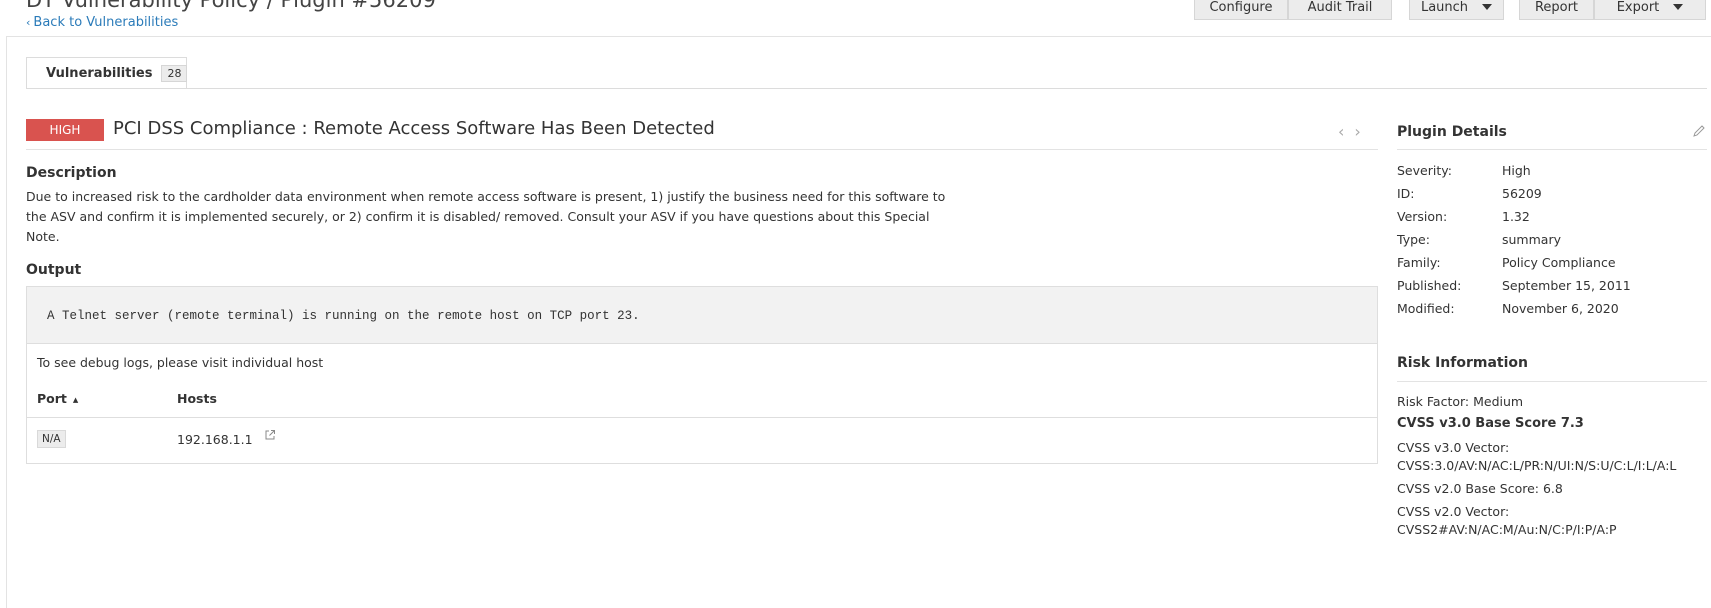 The height and width of the screenshot is (608, 1711). Describe the element at coordinates (1516, 216) in the screenshot. I see `version-value: 1.32` at that location.